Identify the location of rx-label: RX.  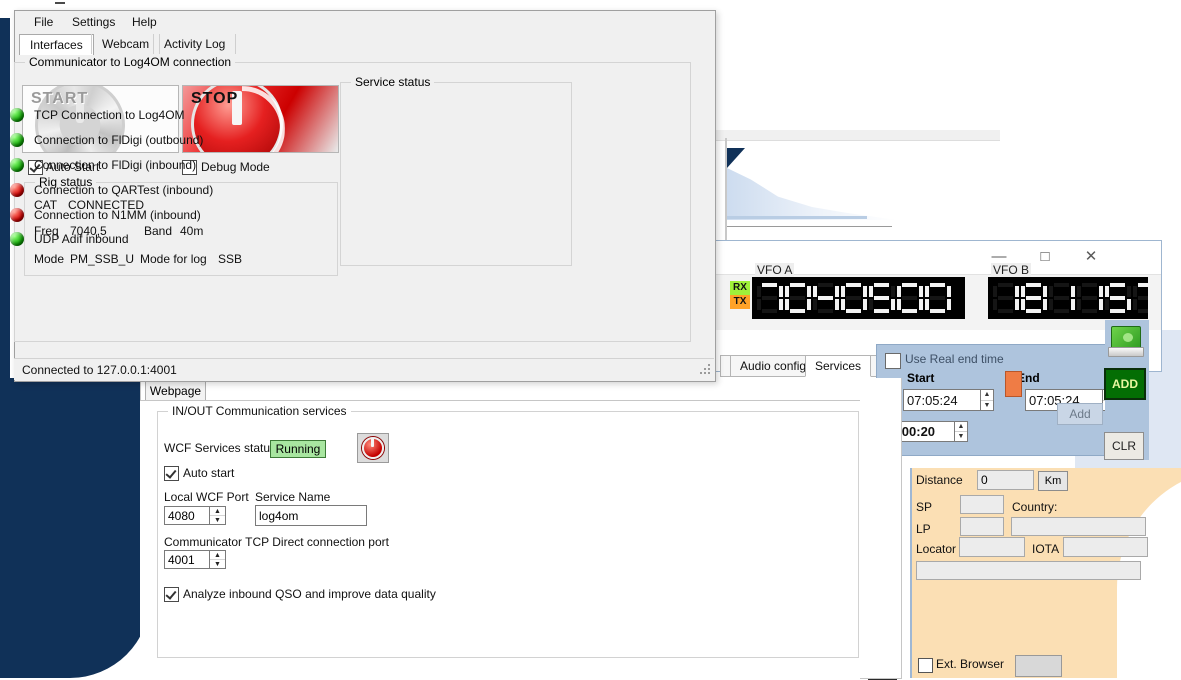
(740, 288).